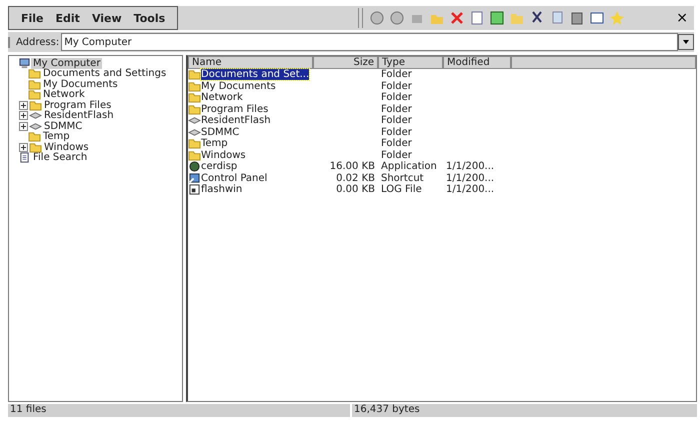 The width and height of the screenshot is (700, 426). Describe the element at coordinates (63, 126) in the screenshot. I see `tree-item: SDMMC` at that location.